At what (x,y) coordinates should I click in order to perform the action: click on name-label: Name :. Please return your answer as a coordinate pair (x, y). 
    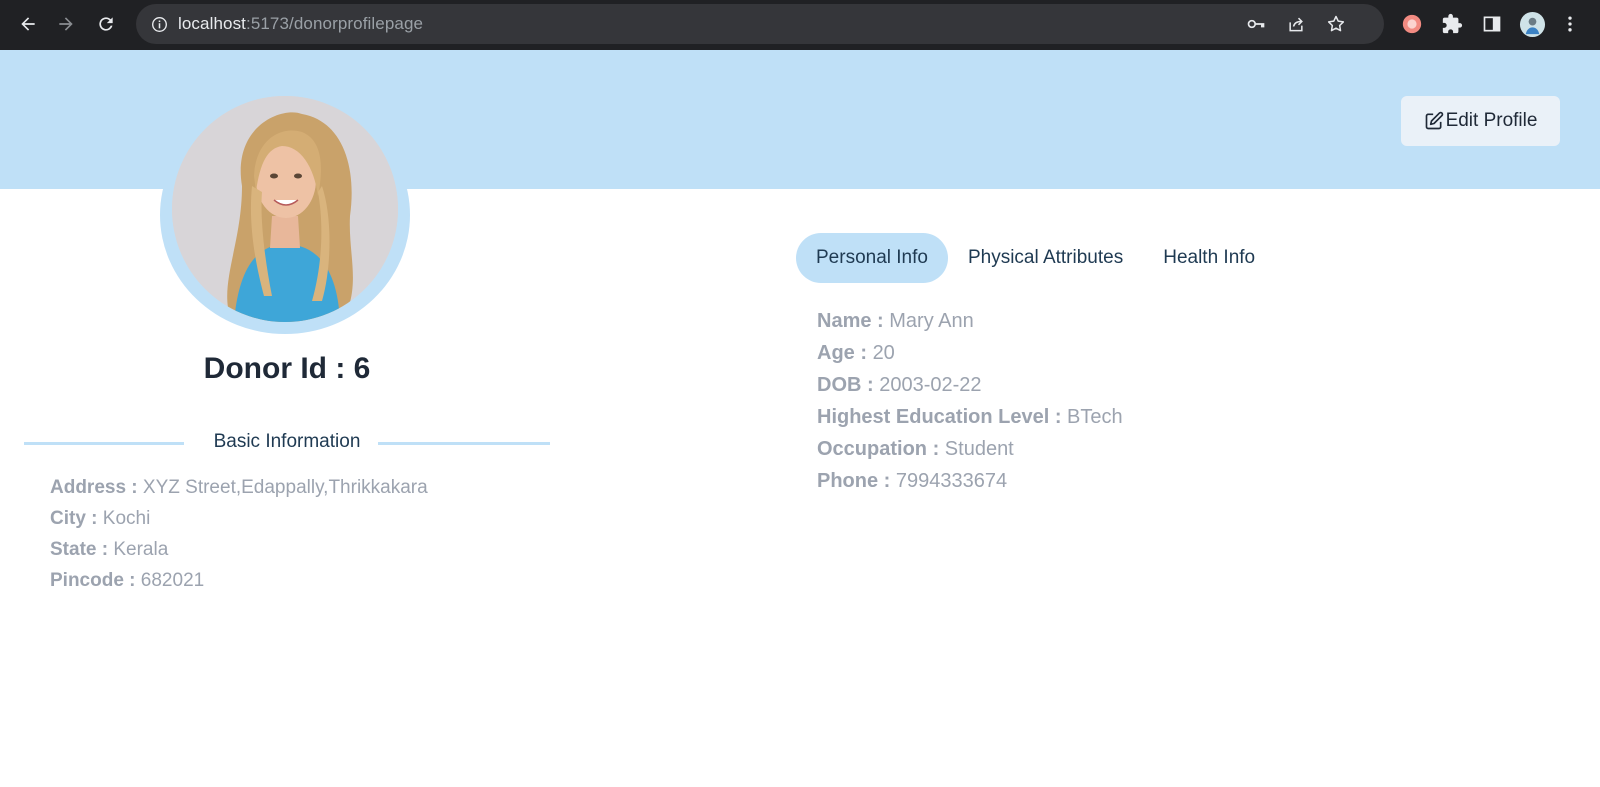
    Looking at the image, I should click on (850, 321).